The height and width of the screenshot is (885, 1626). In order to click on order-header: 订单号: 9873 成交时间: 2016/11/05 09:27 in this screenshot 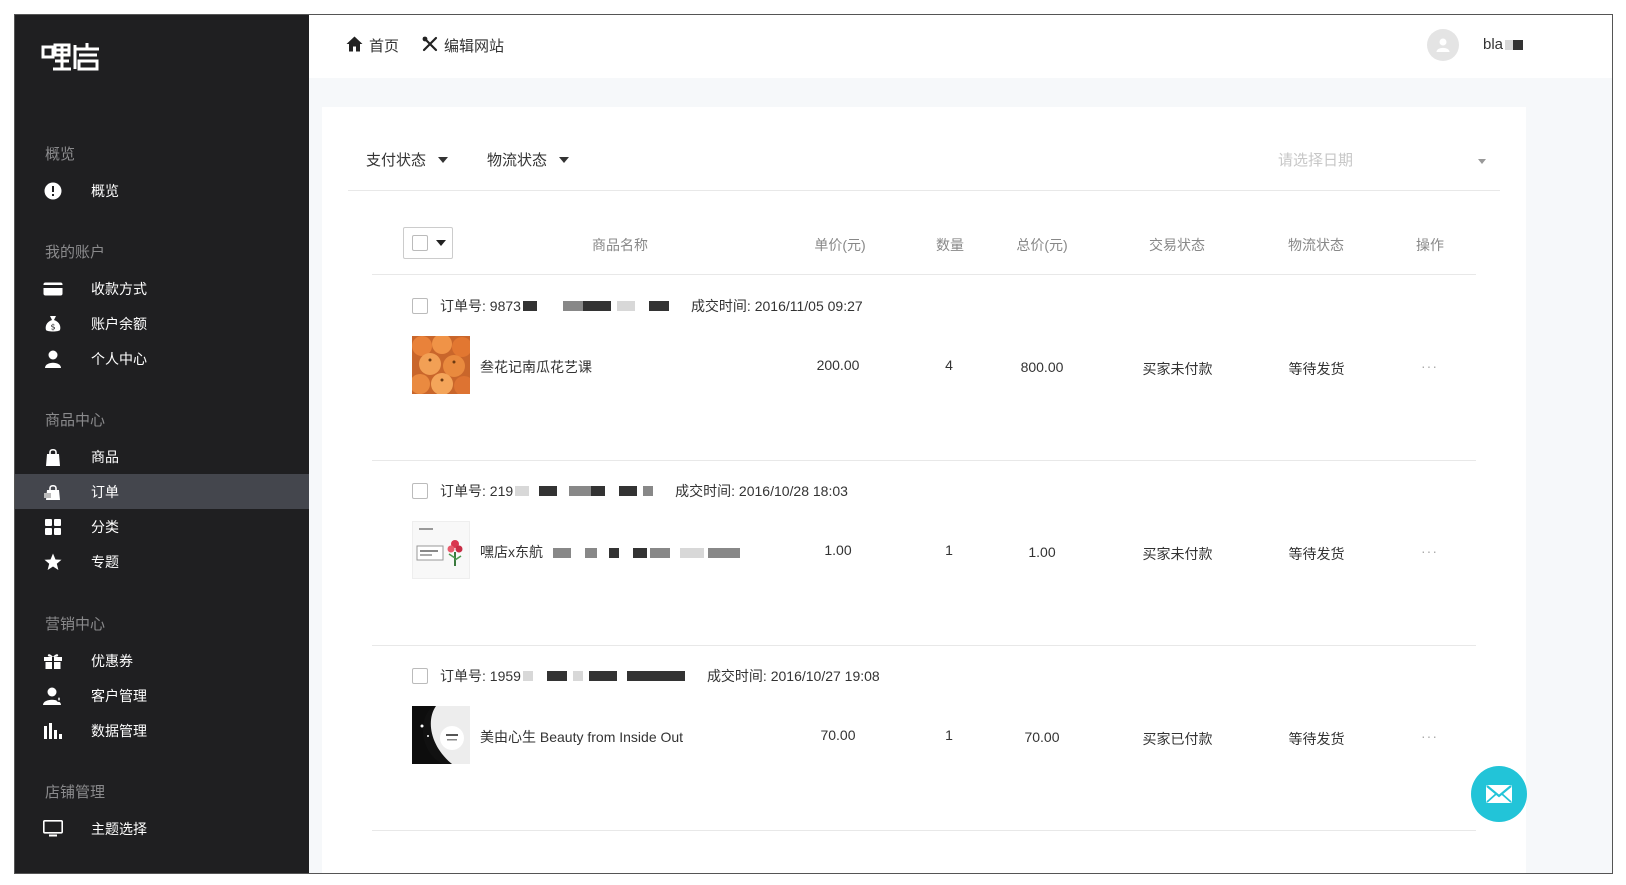, I will do `click(637, 306)`.